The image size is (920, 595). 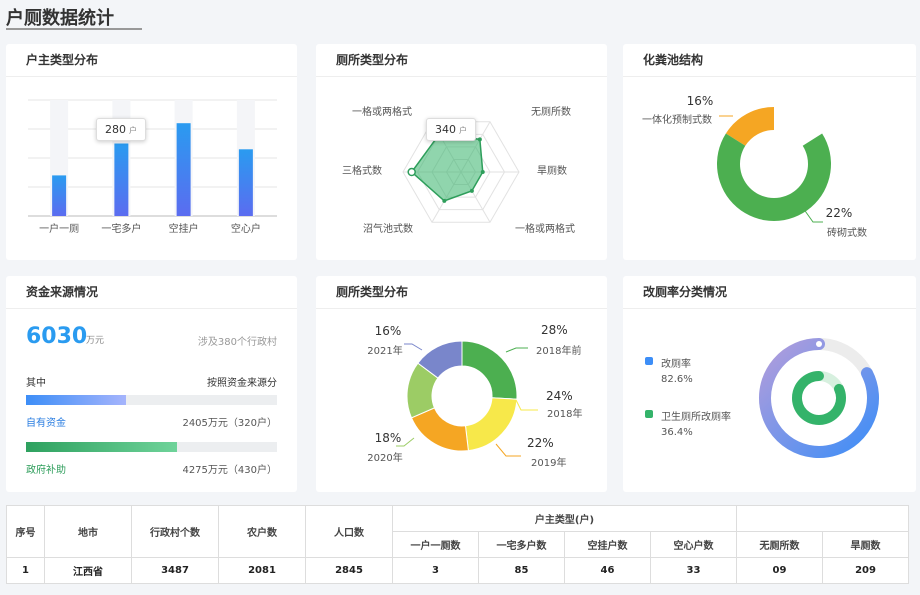 What do you see at coordinates (262, 570) in the screenshot?
I see `cell-households: 2081` at bounding box center [262, 570].